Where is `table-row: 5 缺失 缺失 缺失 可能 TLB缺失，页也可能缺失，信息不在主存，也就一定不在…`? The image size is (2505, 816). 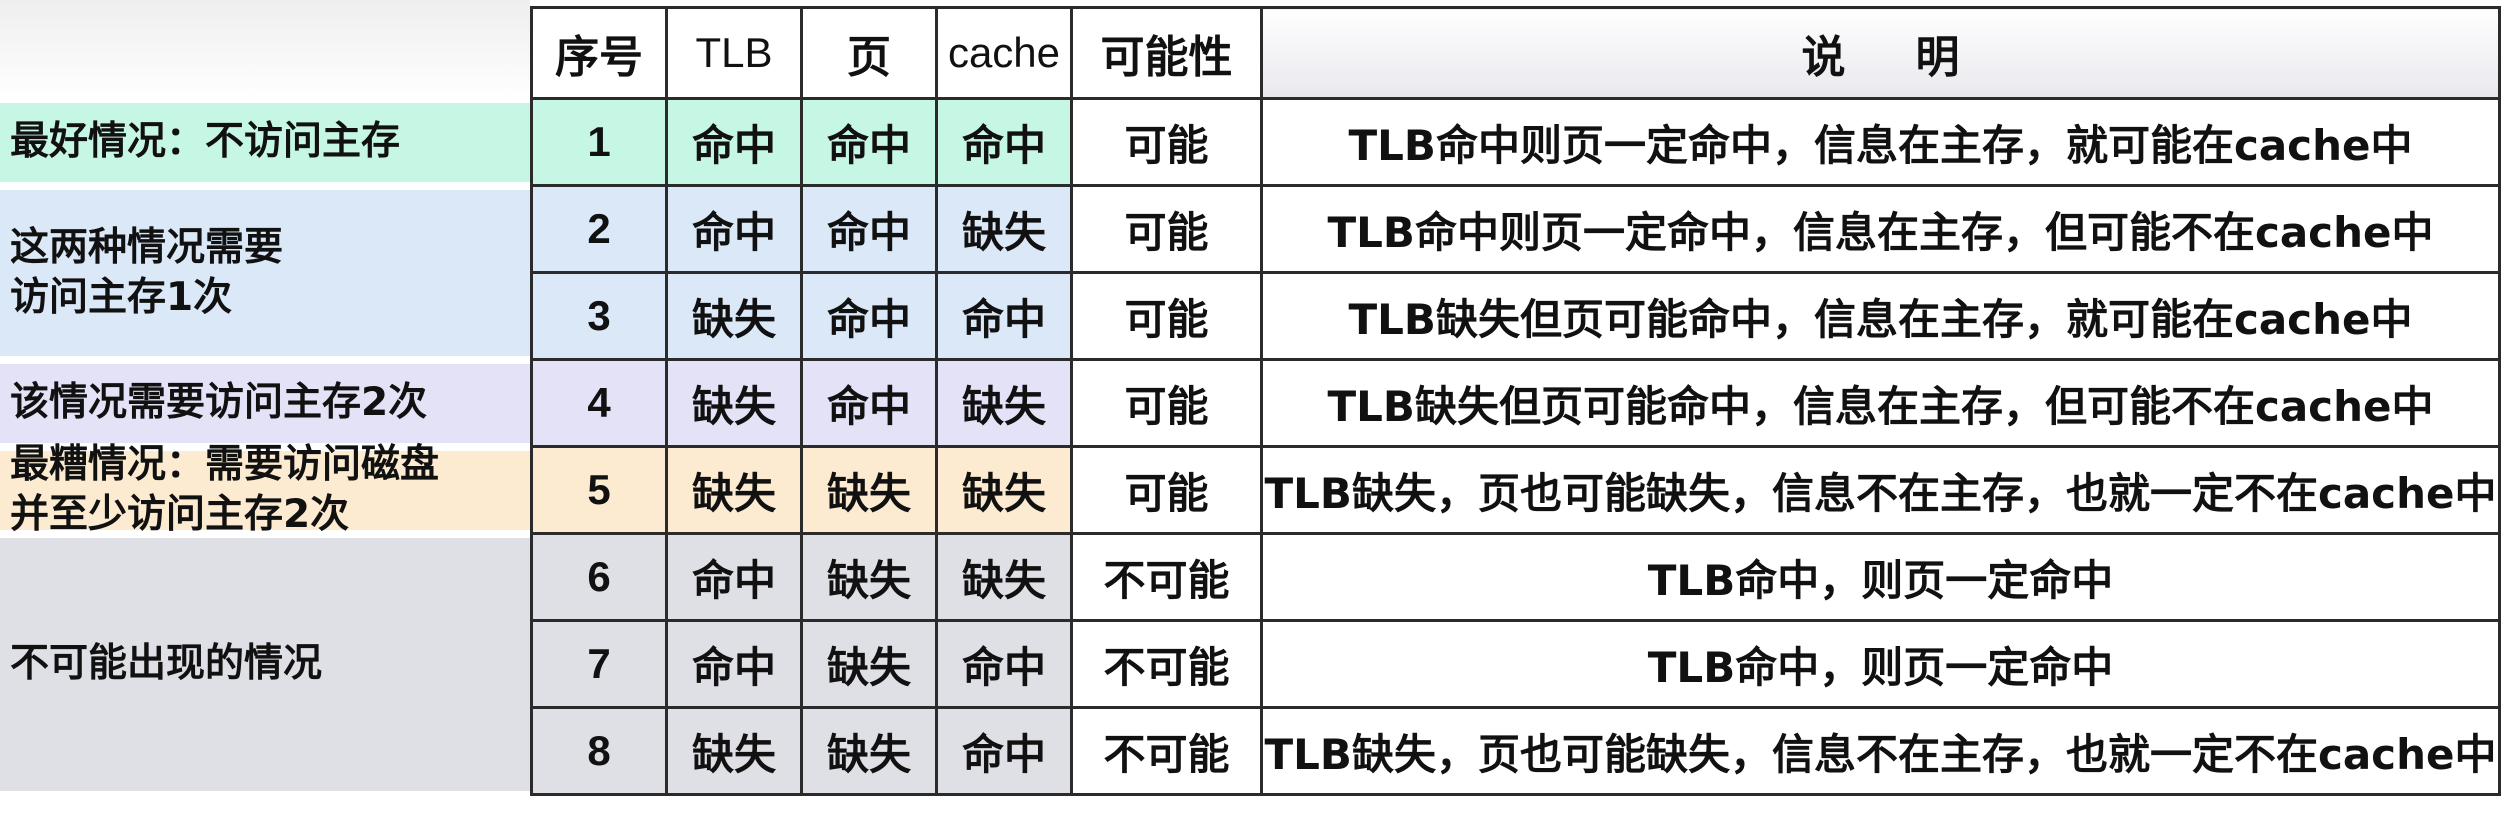 table-row: 5 缺失 缺失 缺失 可能 TLB缺失，页也可能缺失，信息不在主存，也就一定不在… is located at coordinates (1515, 490).